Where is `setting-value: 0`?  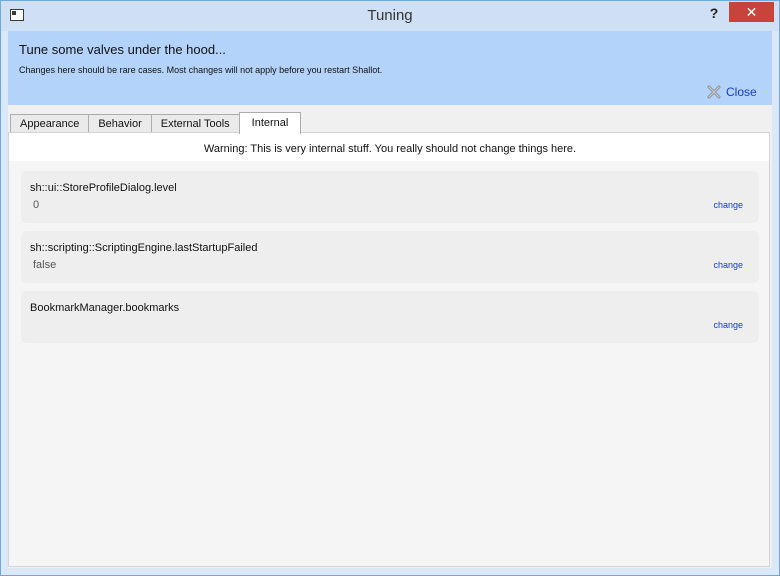 setting-value: 0 is located at coordinates (36, 205).